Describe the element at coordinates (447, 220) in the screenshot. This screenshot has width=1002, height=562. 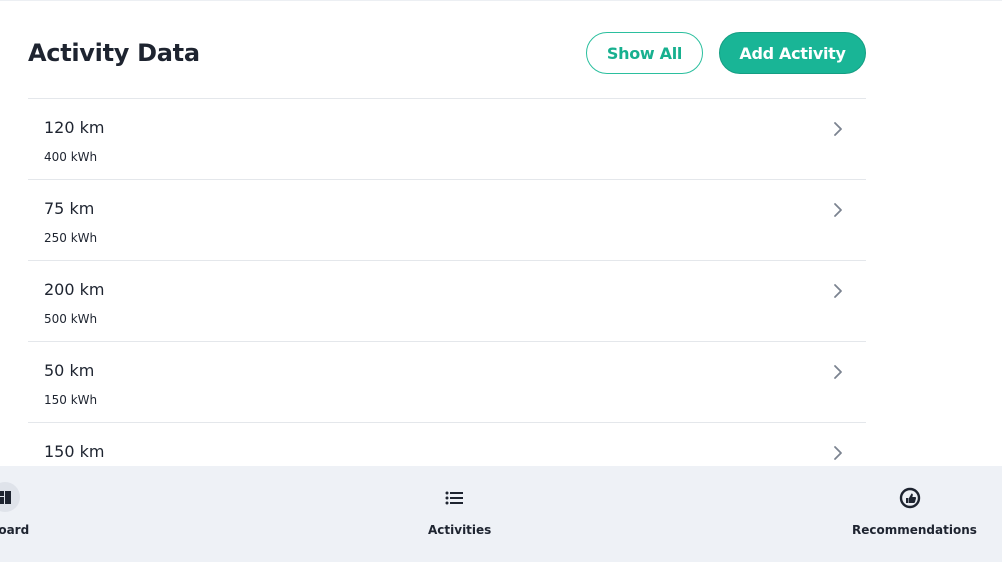
I see `list-item: 75 km 250 kWh` at that location.